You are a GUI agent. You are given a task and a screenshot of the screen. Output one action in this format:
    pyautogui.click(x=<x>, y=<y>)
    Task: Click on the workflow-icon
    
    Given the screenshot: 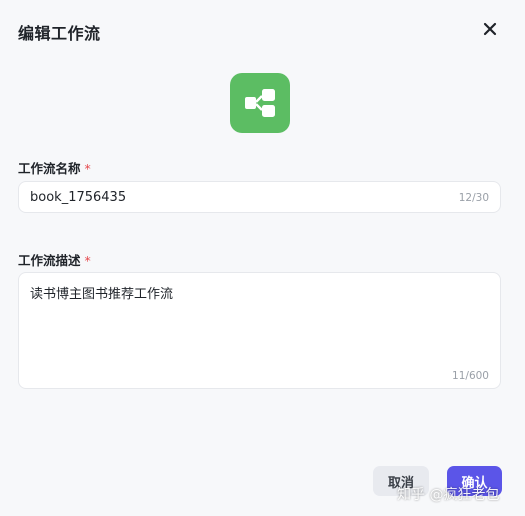 What is the action you would take?
    pyautogui.click(x=260, y=103)
    